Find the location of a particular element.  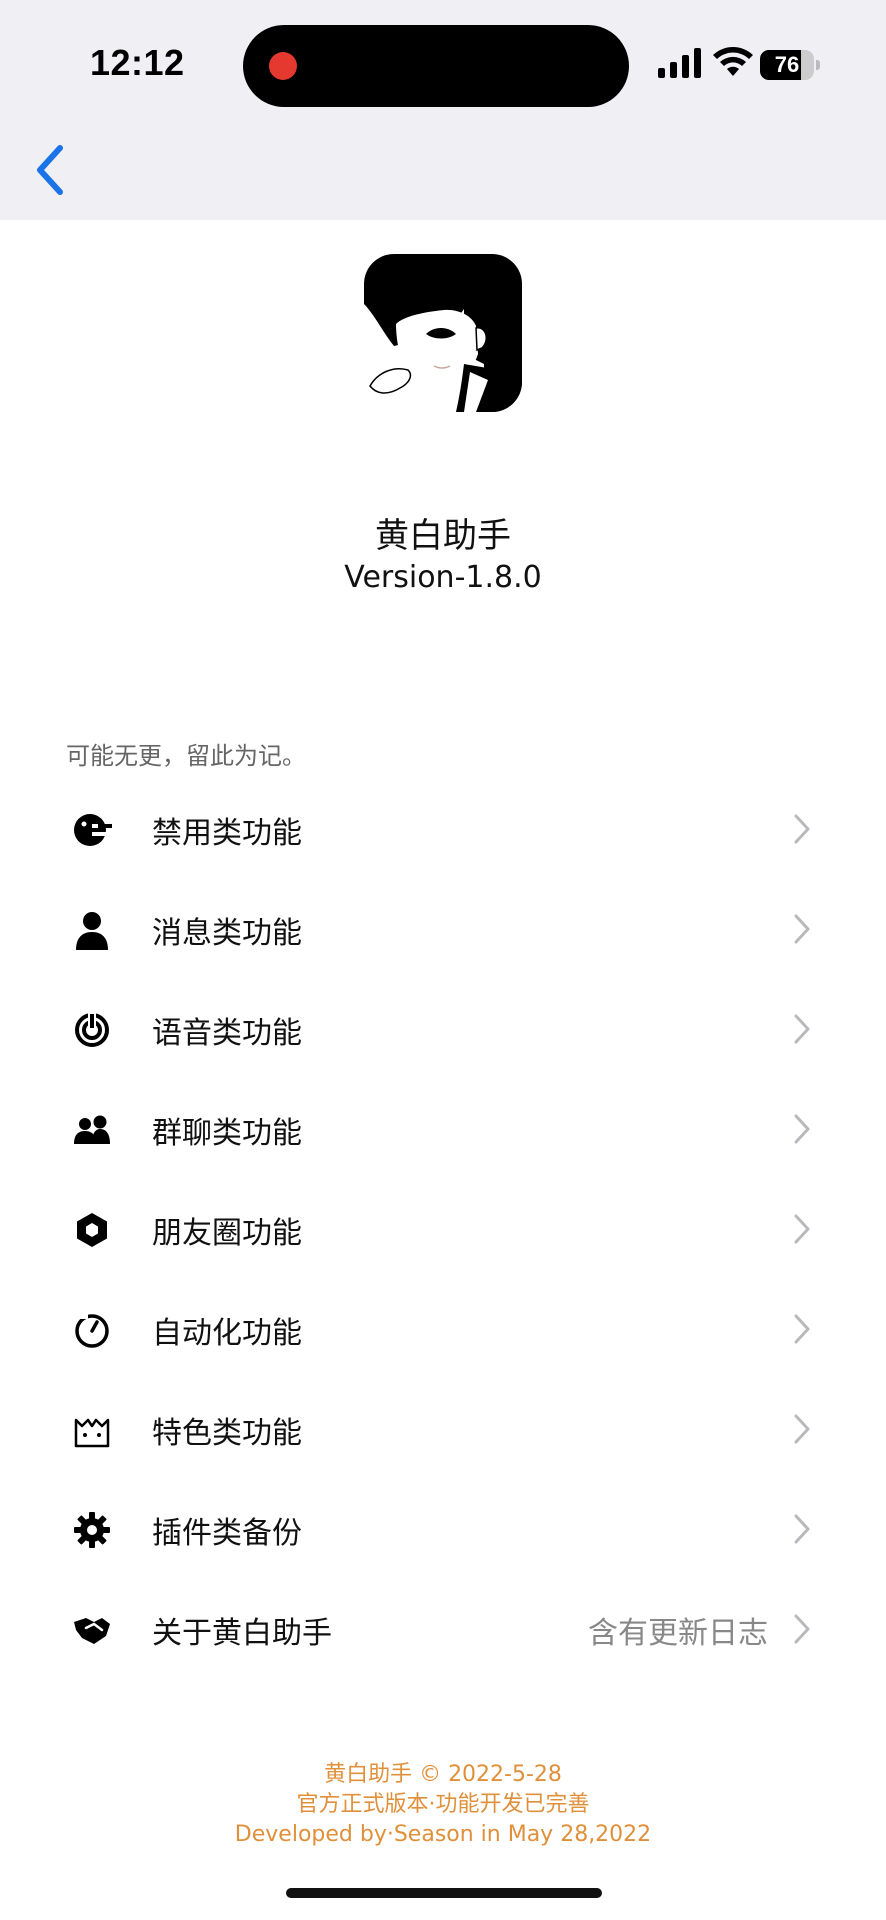

footer-developer: Developed by·Season in May 28,2022 is located at coordinates (443, 1834).